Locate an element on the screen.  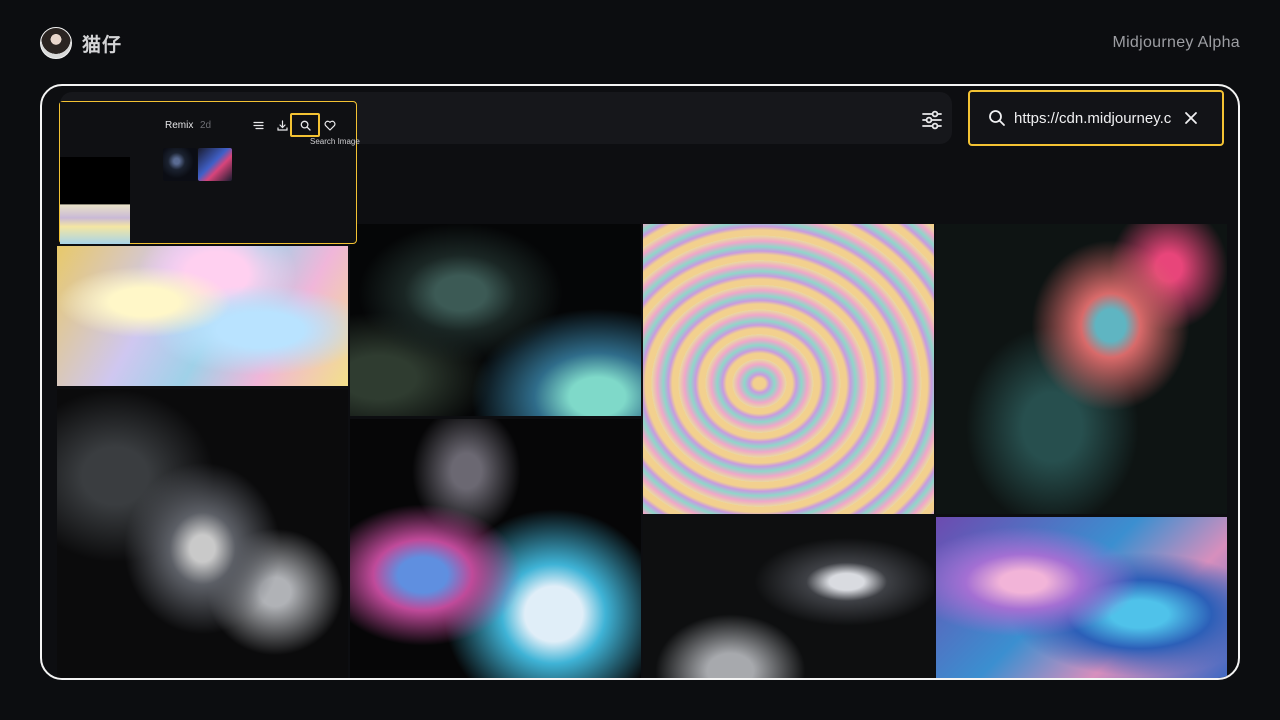
popover-backdrop is located at coordinates (102, 129).